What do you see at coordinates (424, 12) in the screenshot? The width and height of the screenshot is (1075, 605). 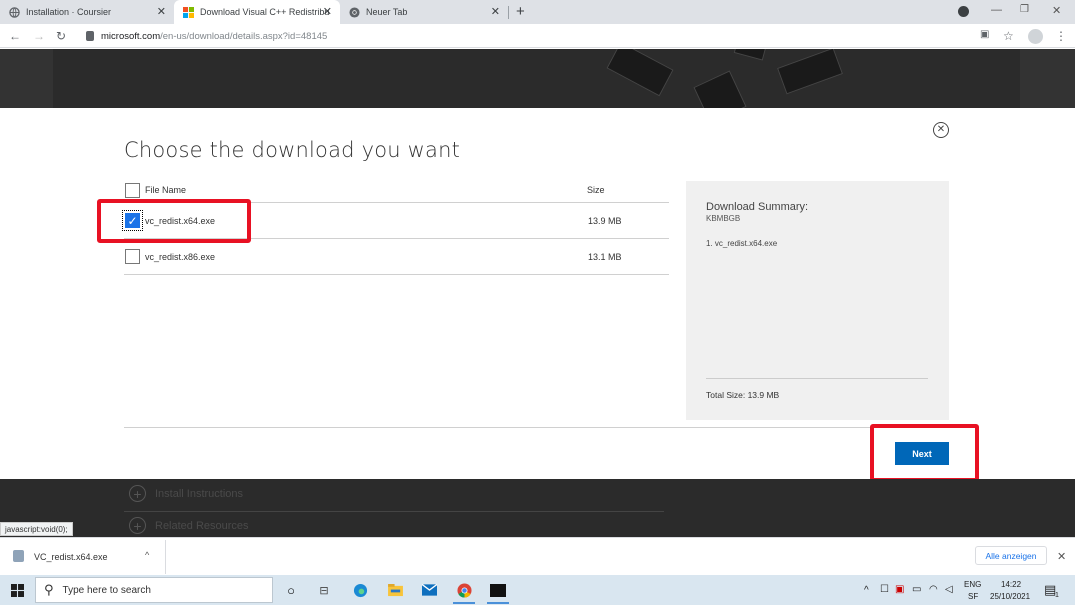 I see `tab-neuer-tab: Neuer Tab ✕` at bounding box center [424, 12].